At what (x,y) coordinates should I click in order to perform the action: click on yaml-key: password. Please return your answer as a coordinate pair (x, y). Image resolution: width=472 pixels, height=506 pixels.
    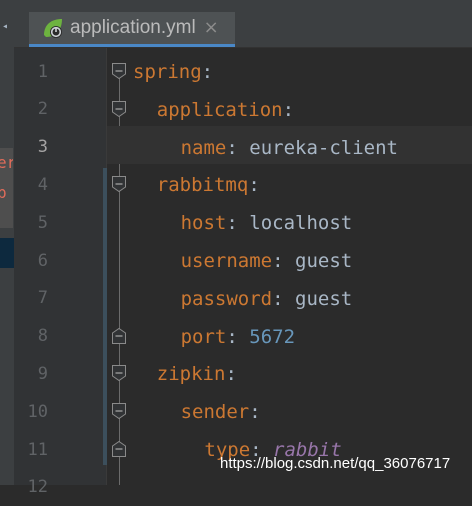
    Looking at the image, I should click on (226, 298).